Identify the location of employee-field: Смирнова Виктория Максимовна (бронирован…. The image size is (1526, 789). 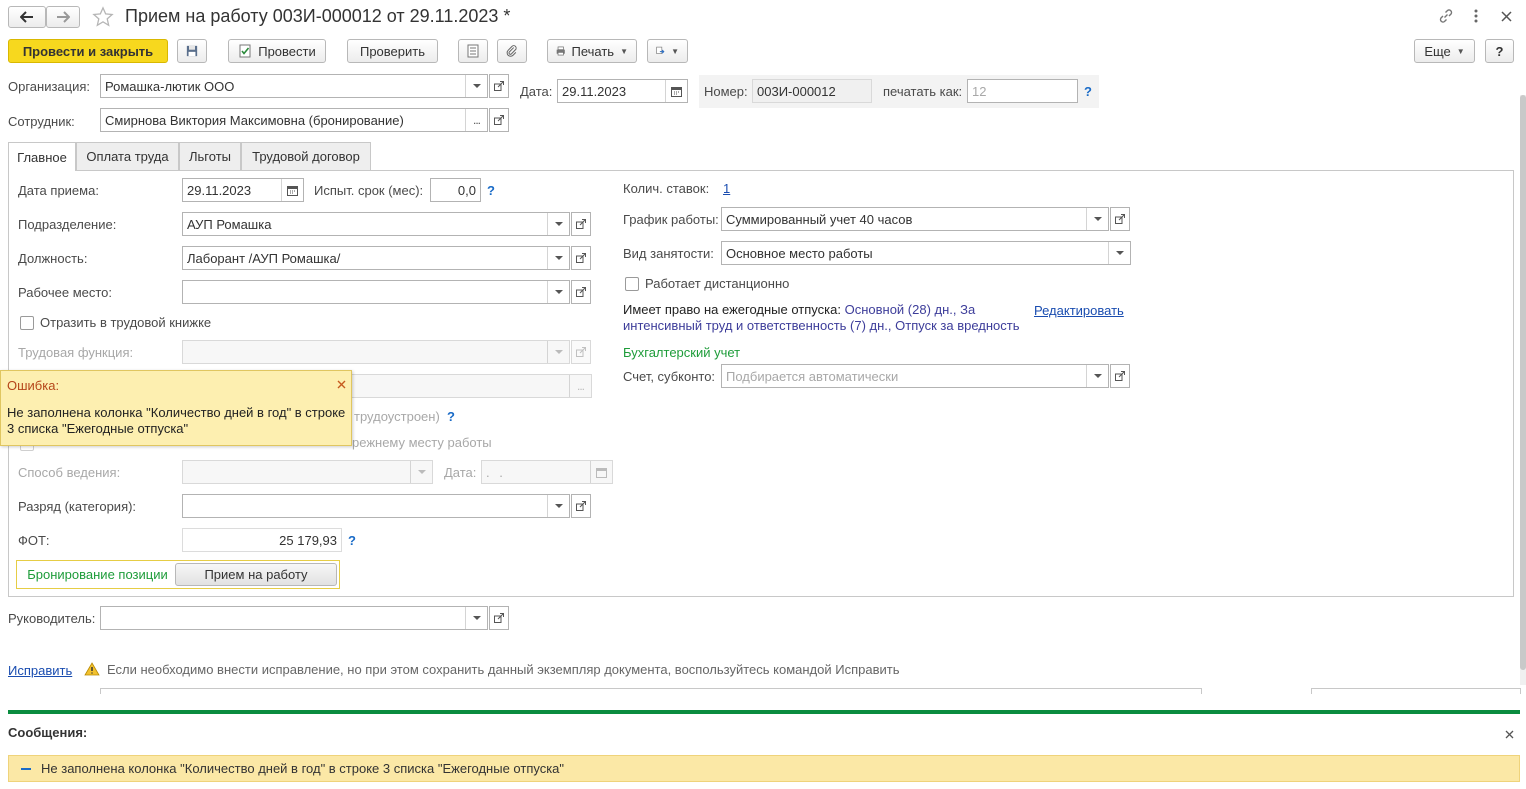
(294, 120).